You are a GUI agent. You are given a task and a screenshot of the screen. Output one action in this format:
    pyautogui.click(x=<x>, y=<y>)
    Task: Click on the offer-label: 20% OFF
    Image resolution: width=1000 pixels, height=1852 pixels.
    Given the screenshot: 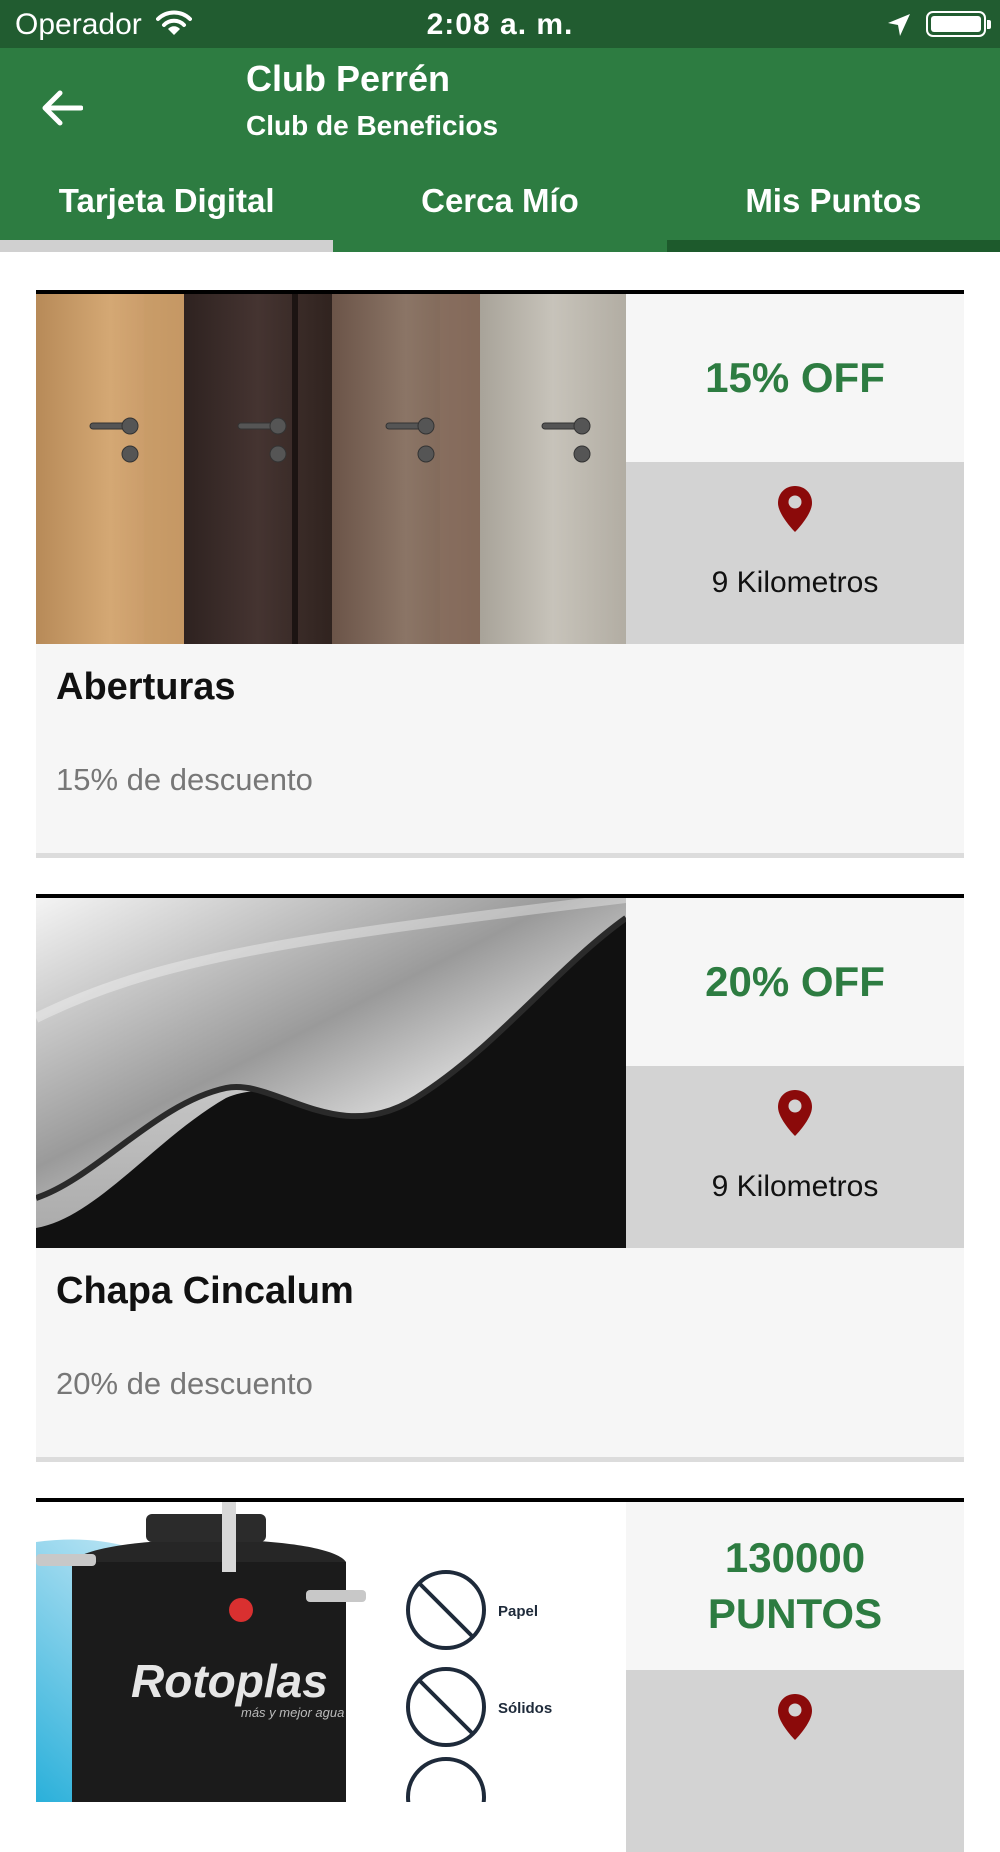 What is the action you would take?
    pyautogui.click(x=795, y=982)
    